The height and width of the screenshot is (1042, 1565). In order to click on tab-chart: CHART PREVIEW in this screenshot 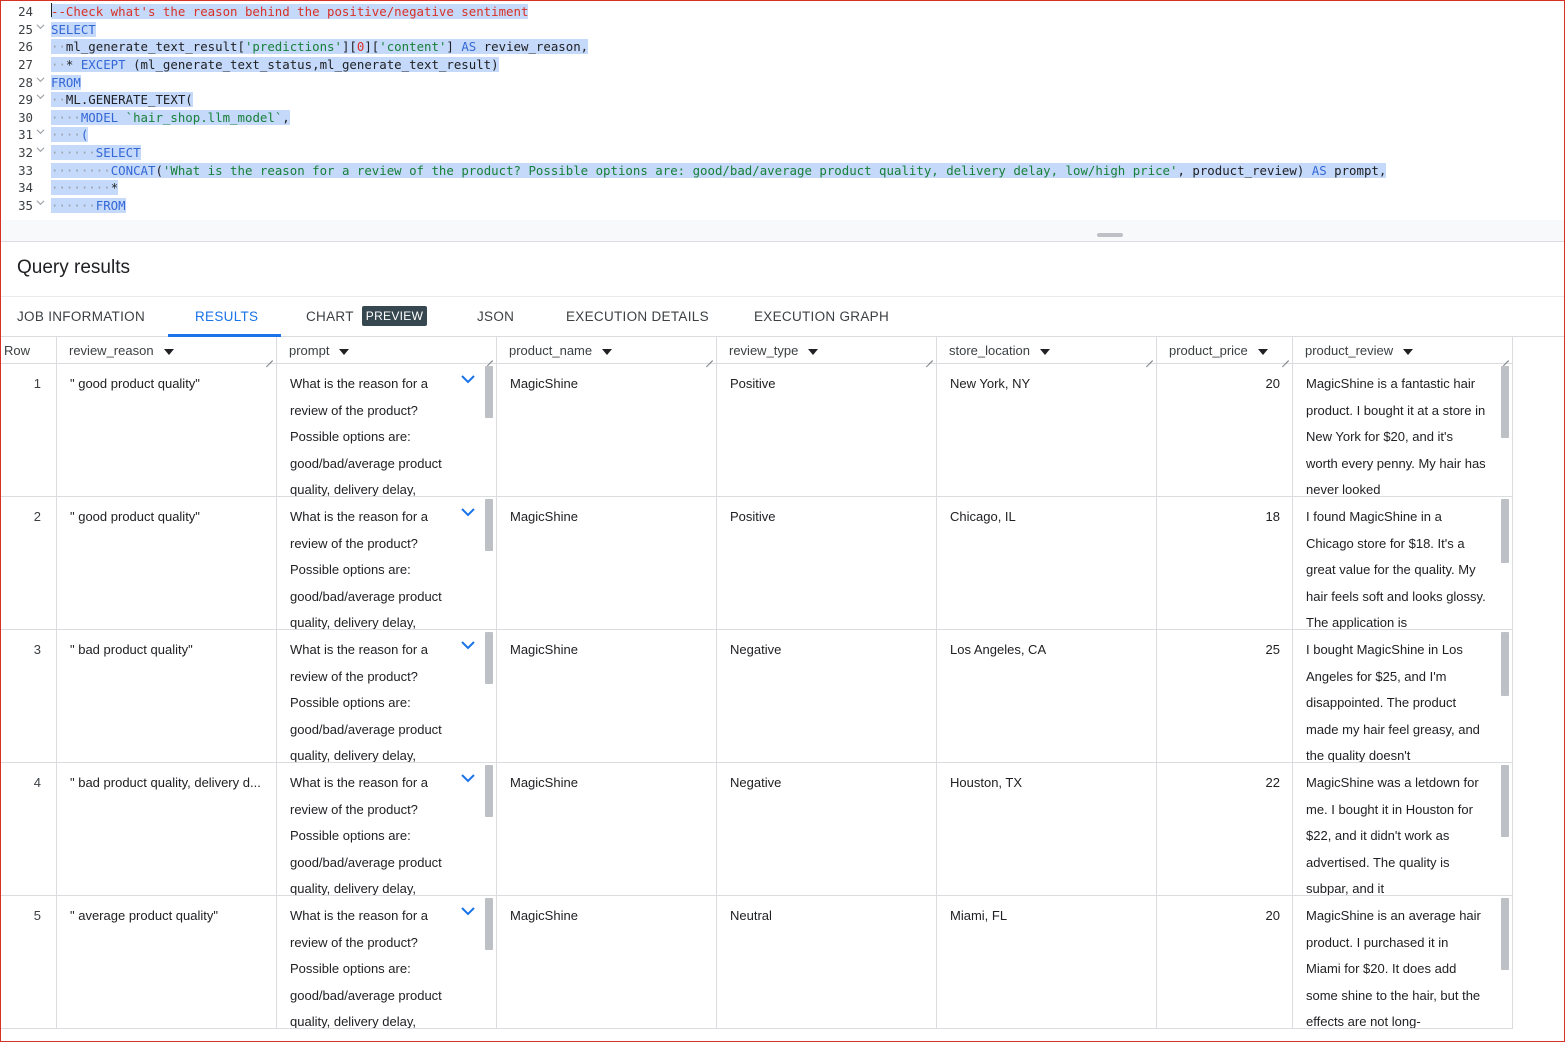, I will do `click(367, 317)`.